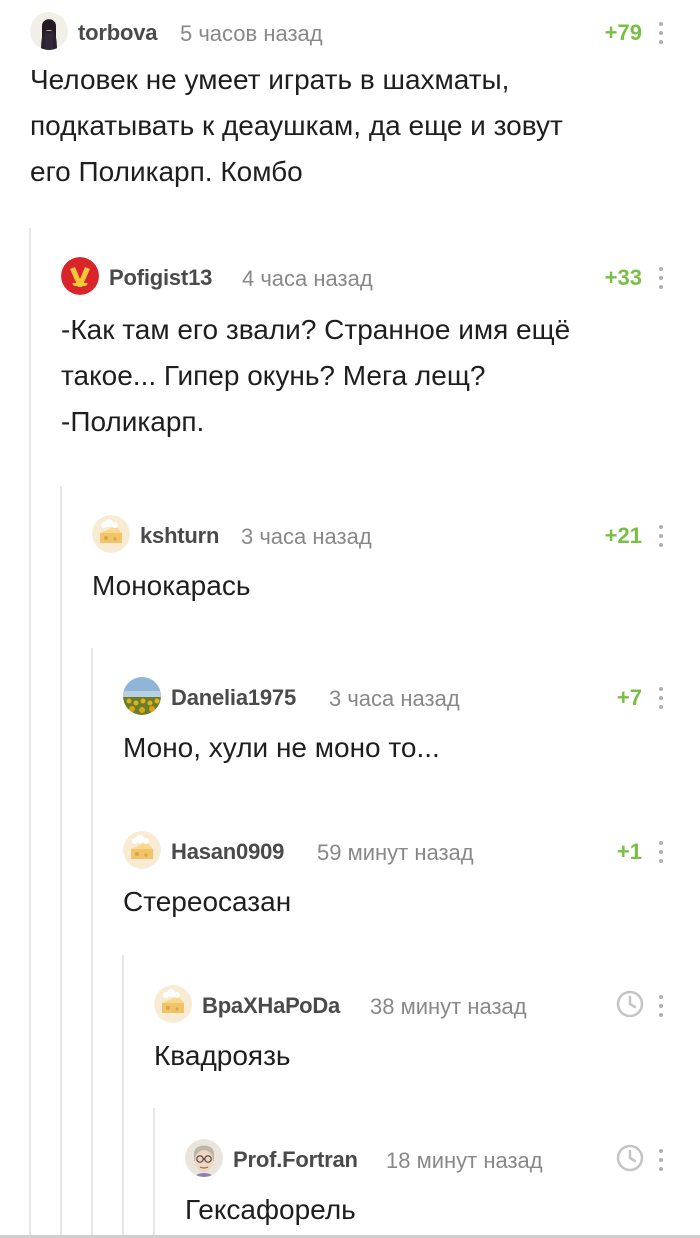 The image size is (700, 1238). What do you see at coordinates (442, 1188) in the screenshot?
I see `comment: Prof.Fortran 18 минут назад Гексафорель` at bounding box center [442, 1188].